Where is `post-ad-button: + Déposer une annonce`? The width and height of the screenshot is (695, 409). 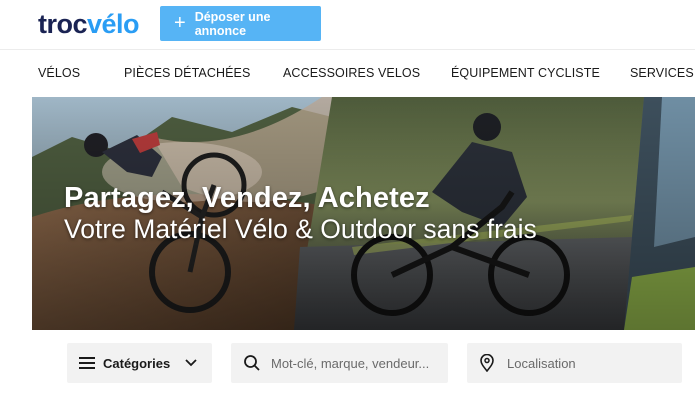
post-ad-button: + Déposer une annonce is located at coordinates (240, 23).